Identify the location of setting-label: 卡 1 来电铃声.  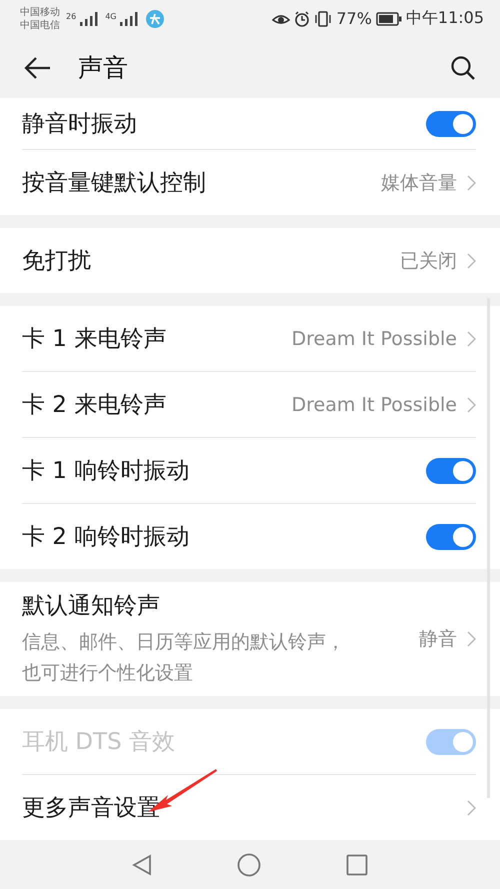
(95, 339).